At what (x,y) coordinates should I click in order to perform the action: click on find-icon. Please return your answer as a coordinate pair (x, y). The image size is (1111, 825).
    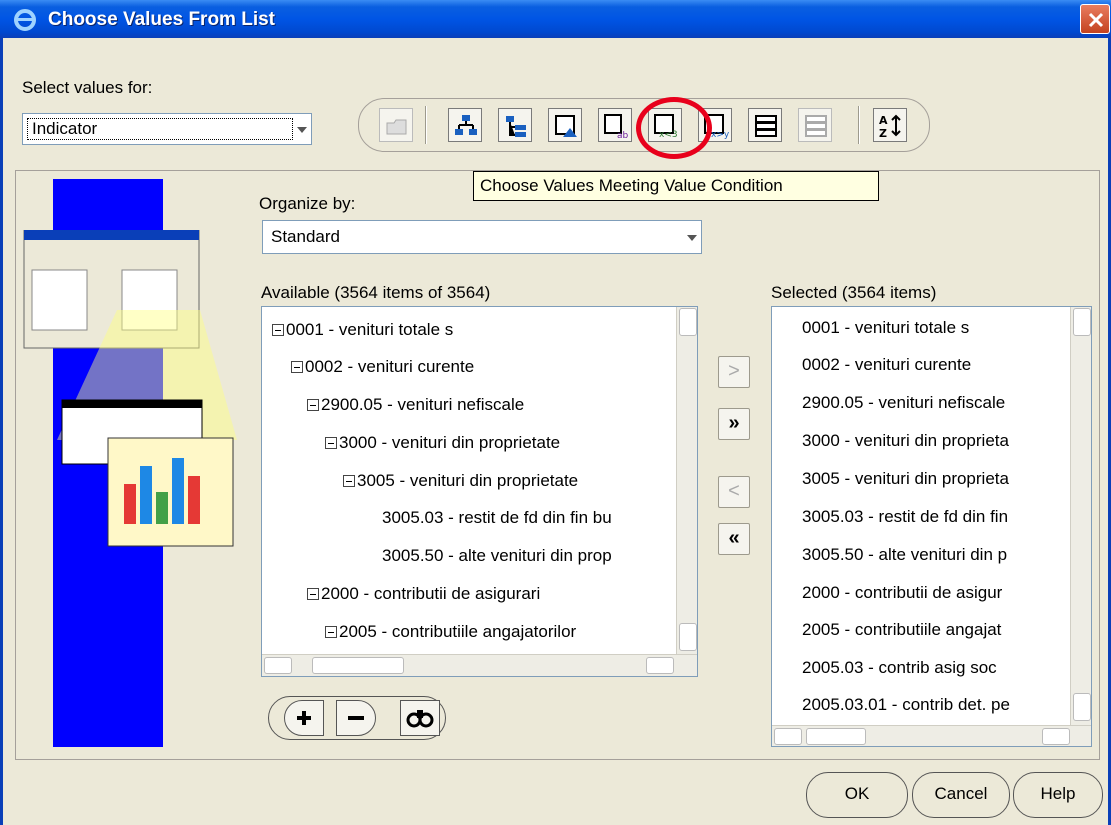
    Looking at the image, I should click on (420, 719).